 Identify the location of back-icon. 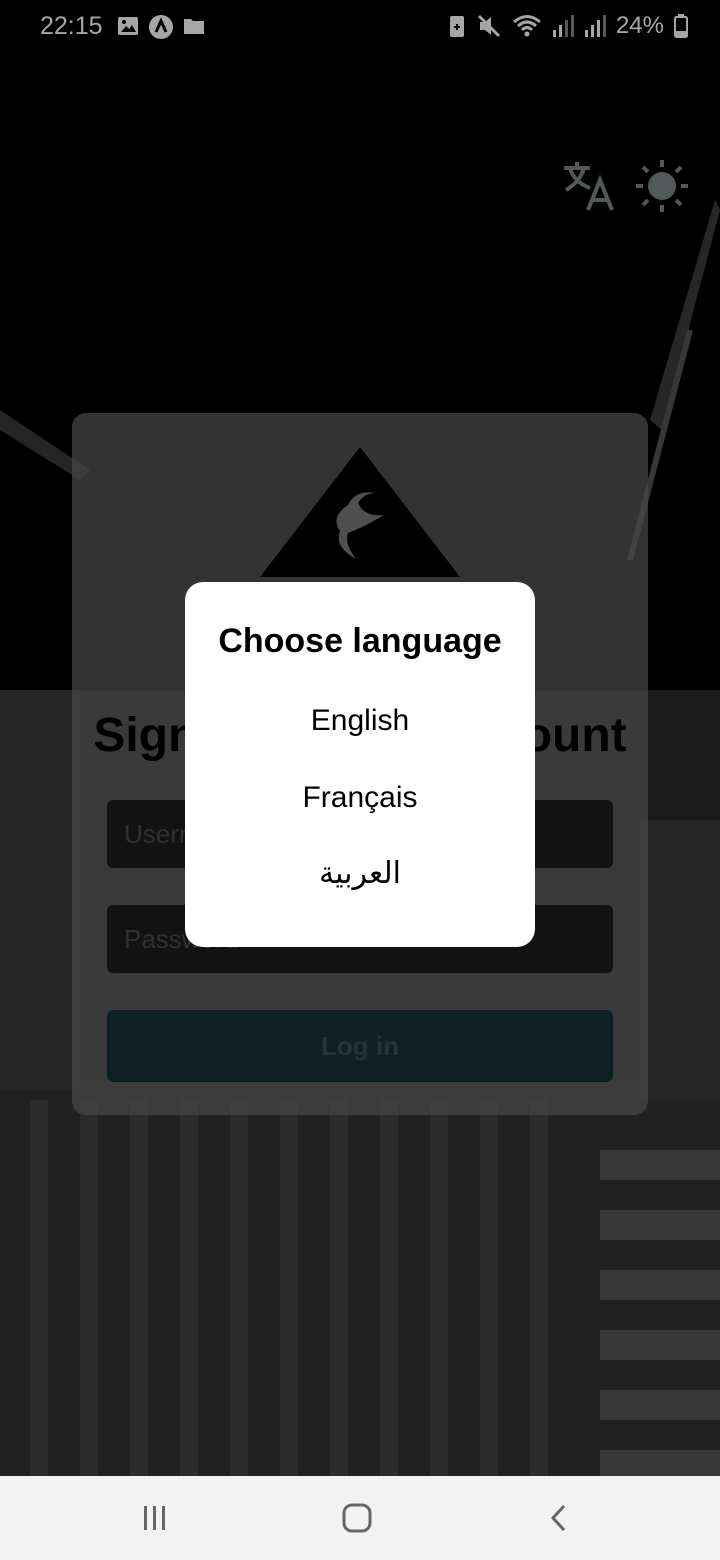
(558, 1518).